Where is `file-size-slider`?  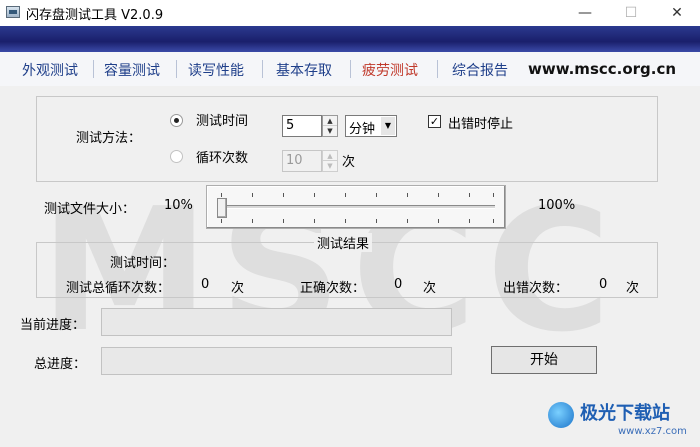 file-size-slider is located at coordinates (356, 207).